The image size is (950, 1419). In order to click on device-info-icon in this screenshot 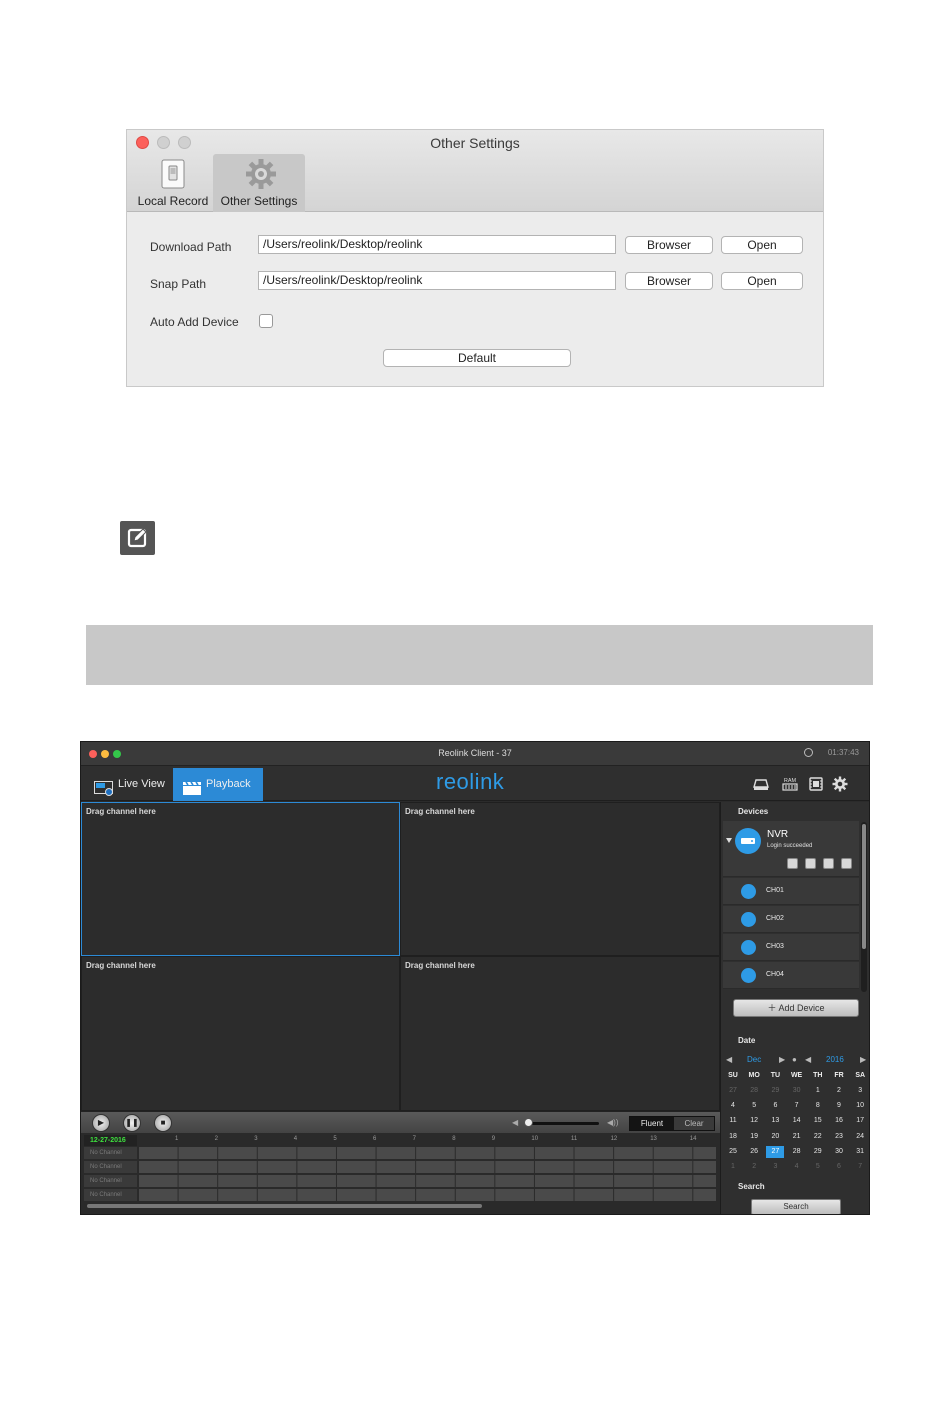, I will do `click(792, 863)`.